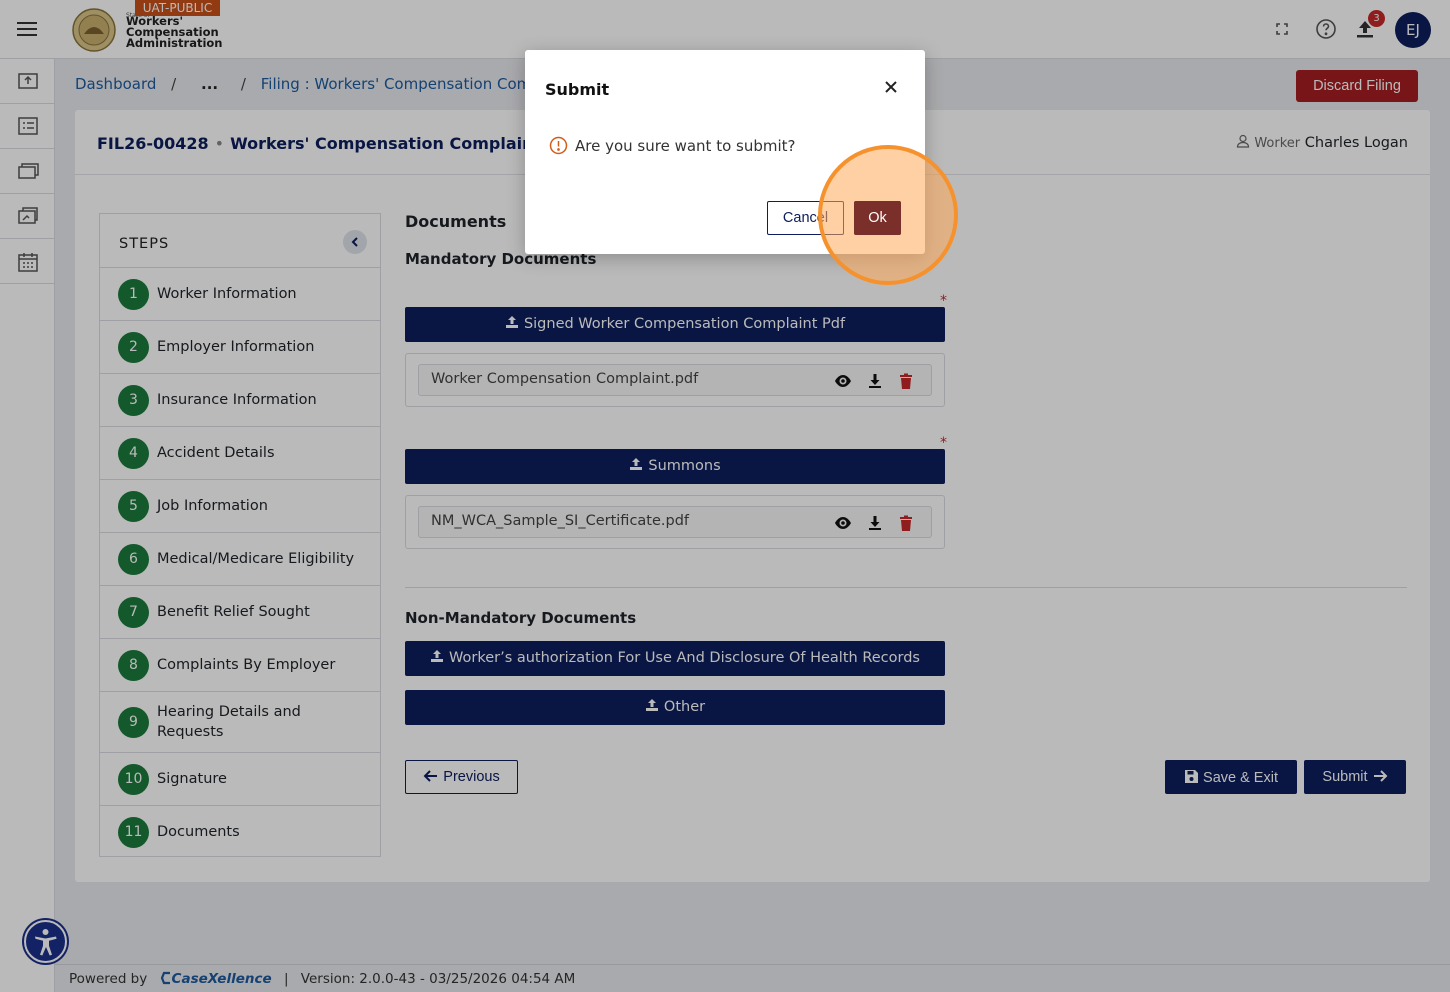  Describe the element at coordinates (891, 87) in the screenshot. I see `close-icon` at that location.